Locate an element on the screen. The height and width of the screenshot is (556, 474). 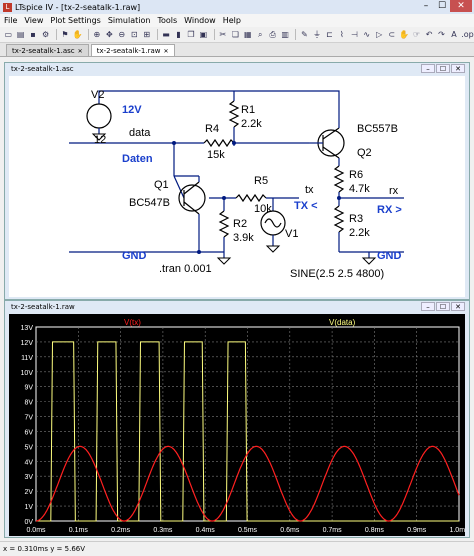
label-daten-net: Daten is located at coordinates (137, 159).